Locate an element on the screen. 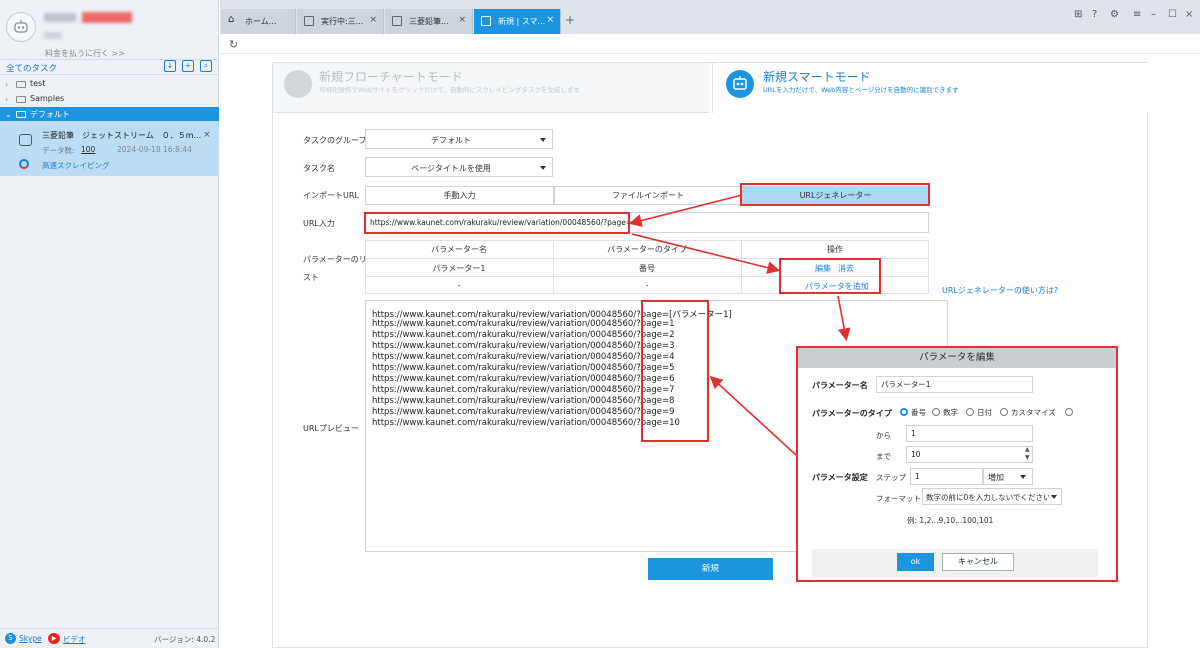 This screenshot has height=648, width=1200. help-icon: ? is located at coordinates (1094, 14).